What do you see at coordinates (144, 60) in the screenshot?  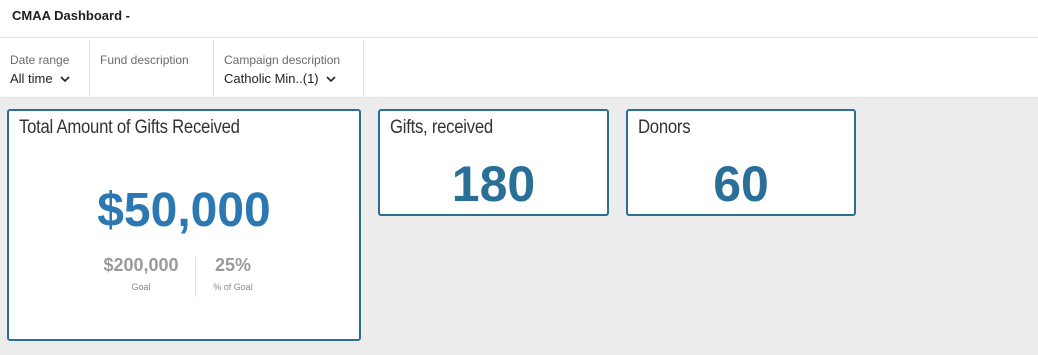 I see `filter-label: Fund description` at bounding box center [144, 60].